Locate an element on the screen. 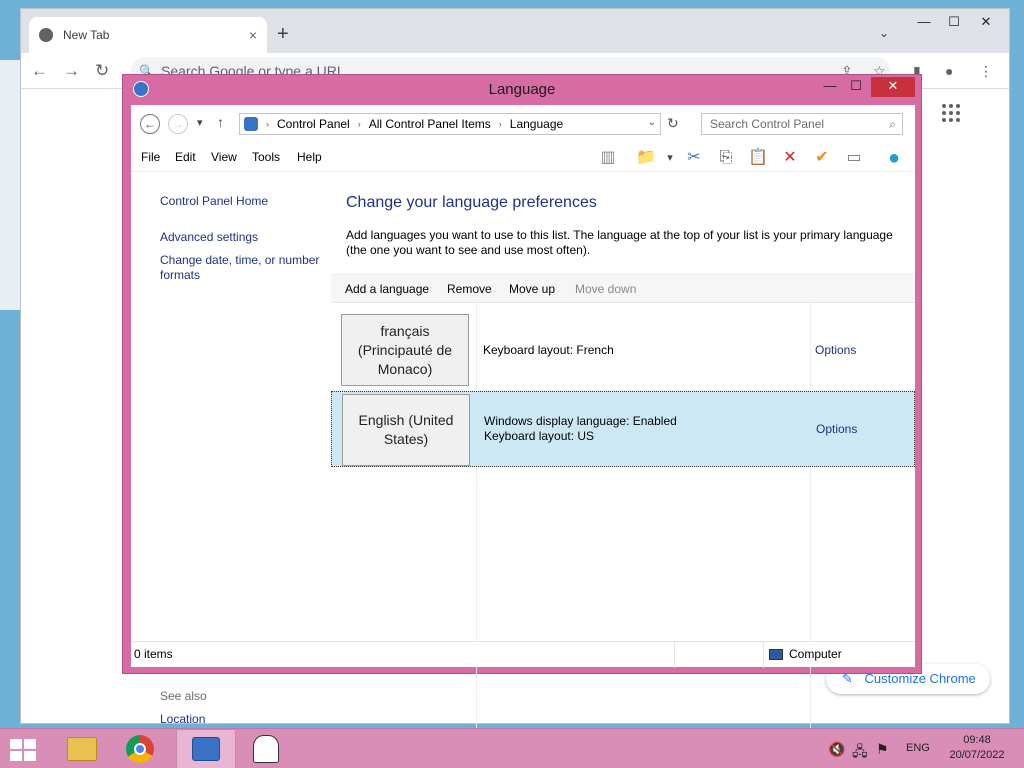  back-button: ← is located at coordinates (150, 124).